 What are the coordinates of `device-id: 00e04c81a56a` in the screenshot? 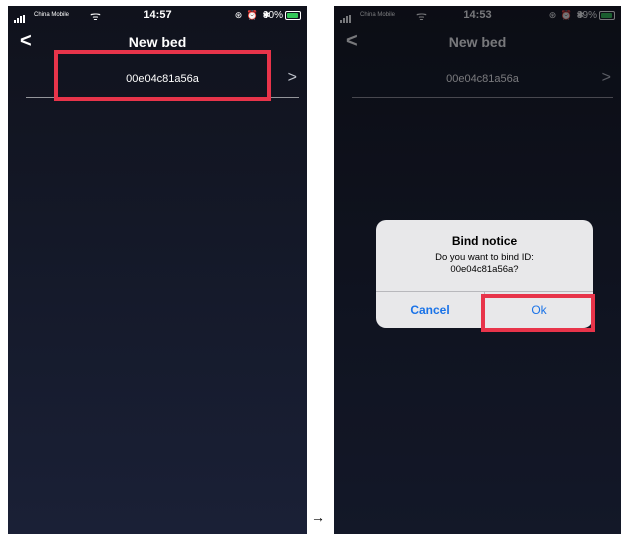 It's located at (162, 79).